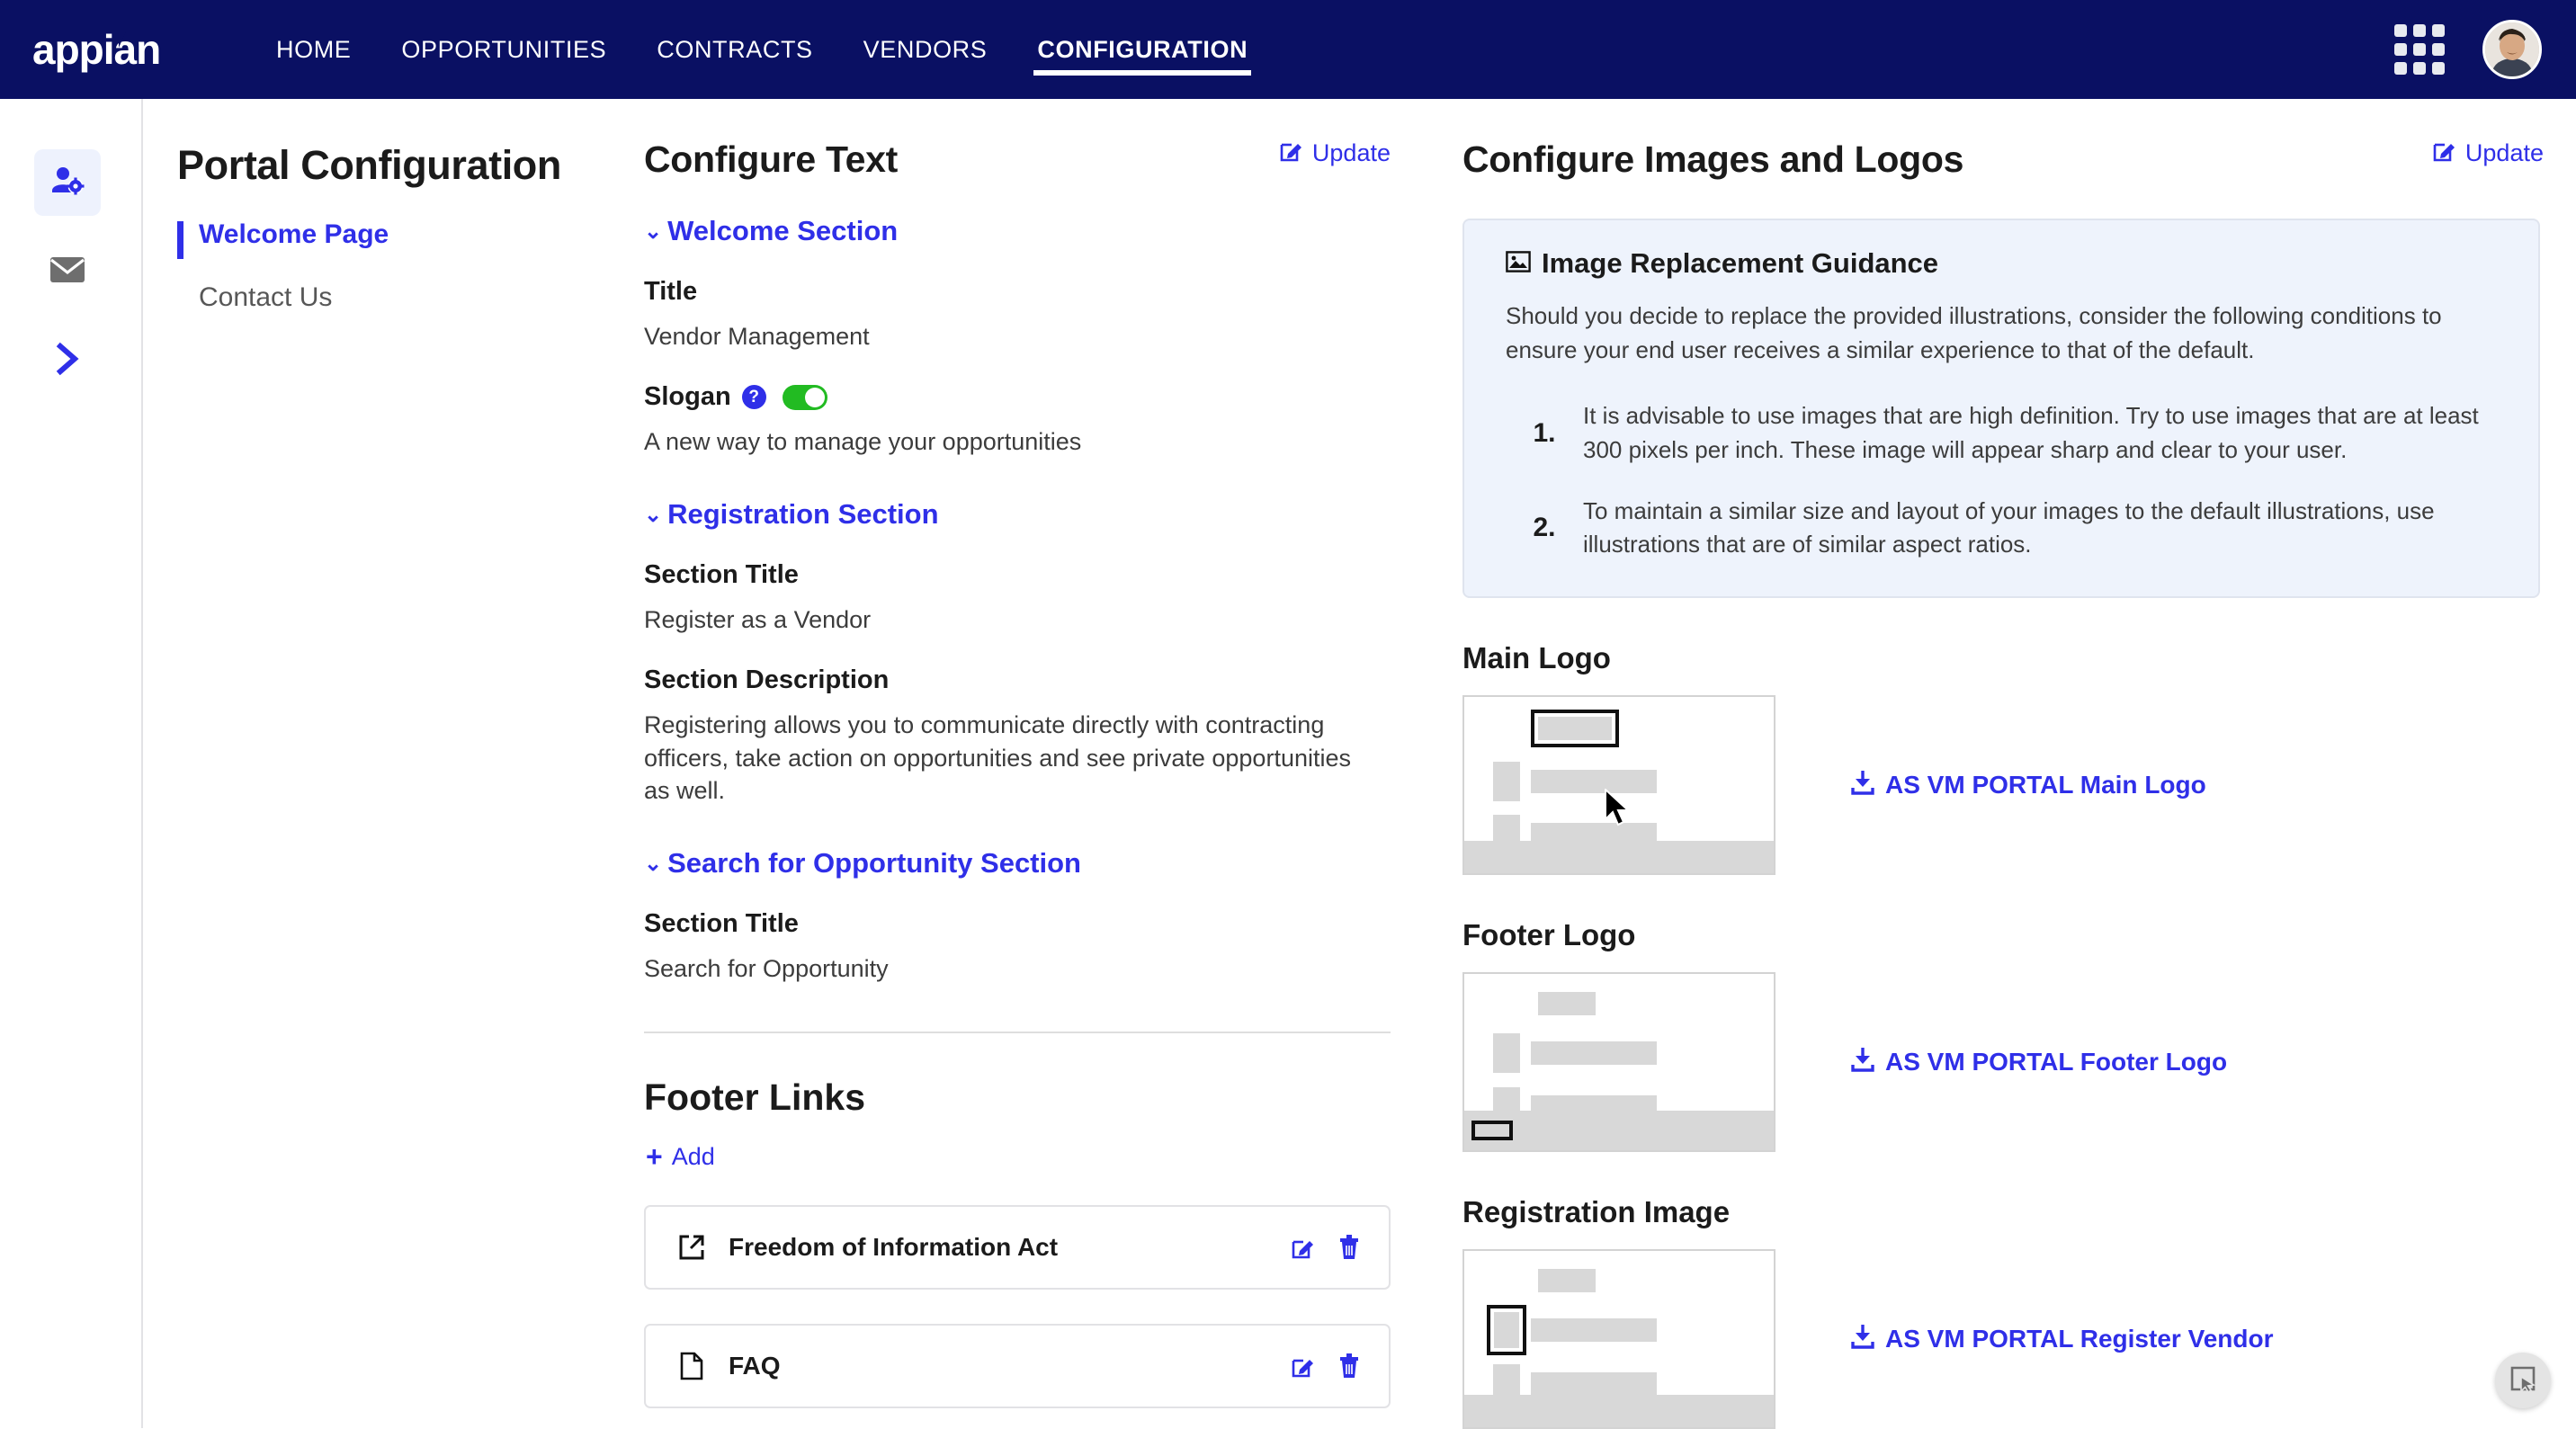  Describe the element at coordinates (313, 49) in the screenshot. I see `nav-item-home: HOME` at that location.